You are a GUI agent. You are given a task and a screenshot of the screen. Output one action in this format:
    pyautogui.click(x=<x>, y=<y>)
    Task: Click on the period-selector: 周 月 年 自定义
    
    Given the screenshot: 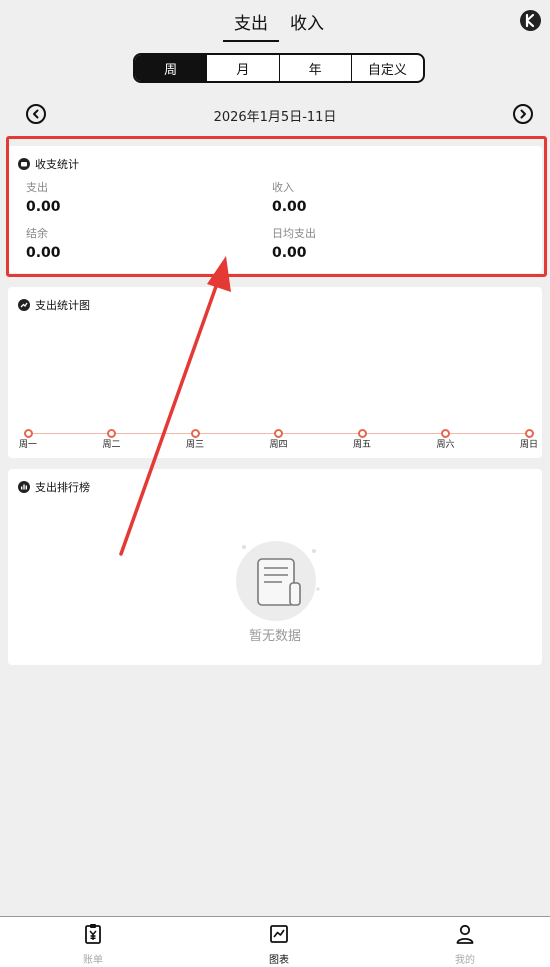 What is the action you would take?
    pyautogui.click(x=279, y=68)
    